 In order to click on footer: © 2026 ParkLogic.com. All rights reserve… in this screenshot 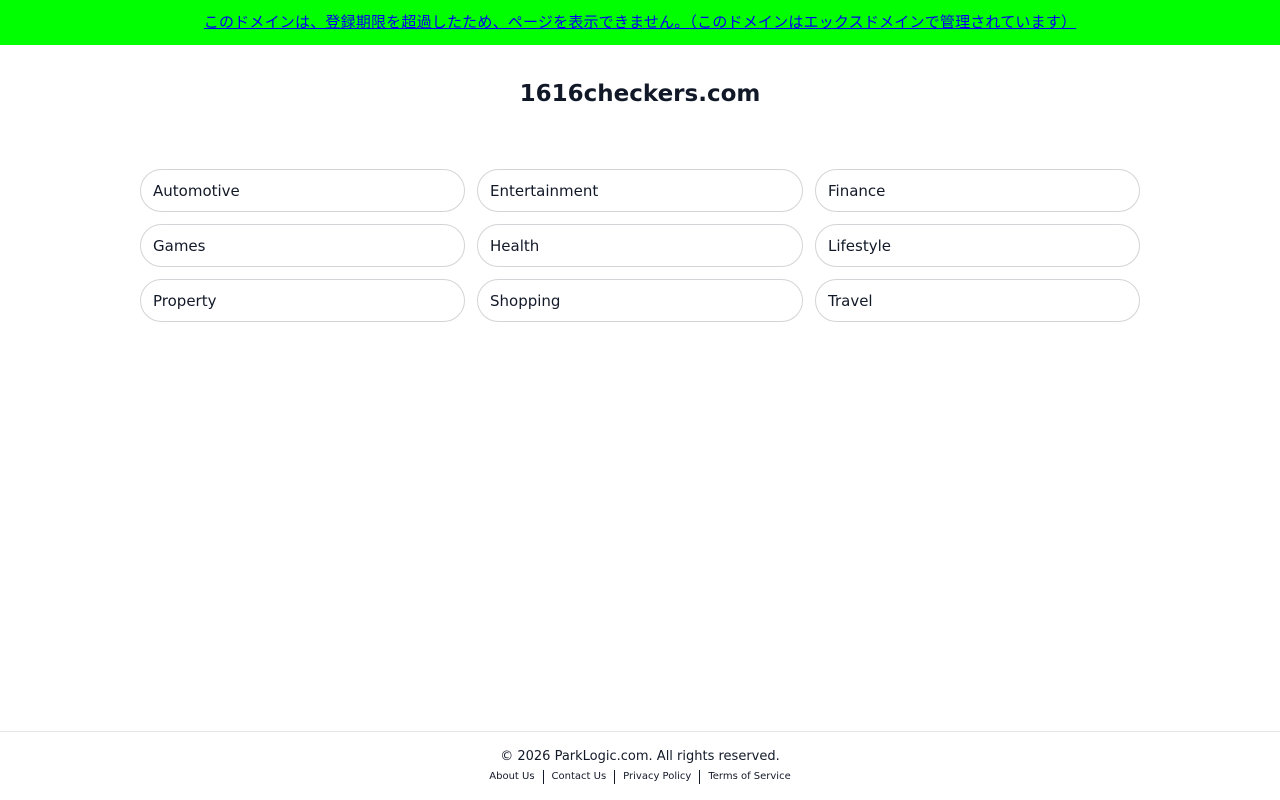, I will do `click(640, 765)`.